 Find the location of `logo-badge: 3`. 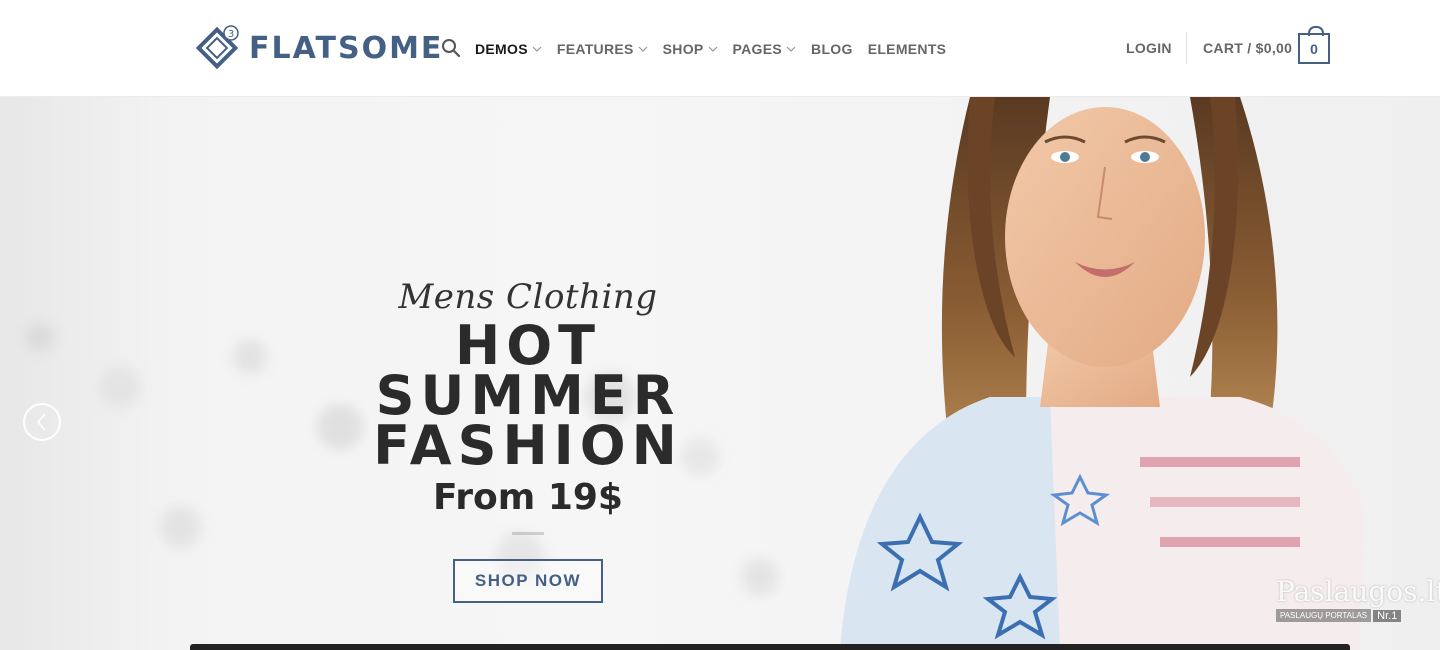

logo-badge: 3 is located at coordinates (231, 34).